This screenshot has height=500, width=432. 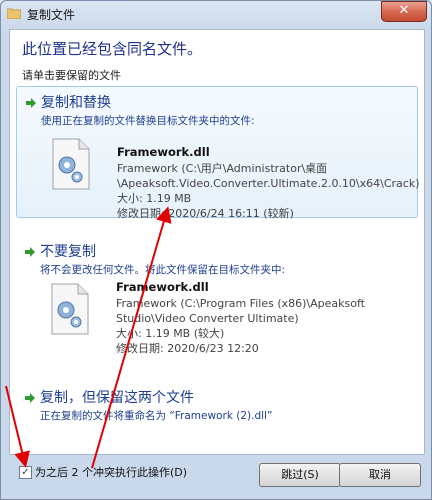 I want to click on file-modified: 修改日期: 2020/6/23 12:20, so click(x=187, y=348).